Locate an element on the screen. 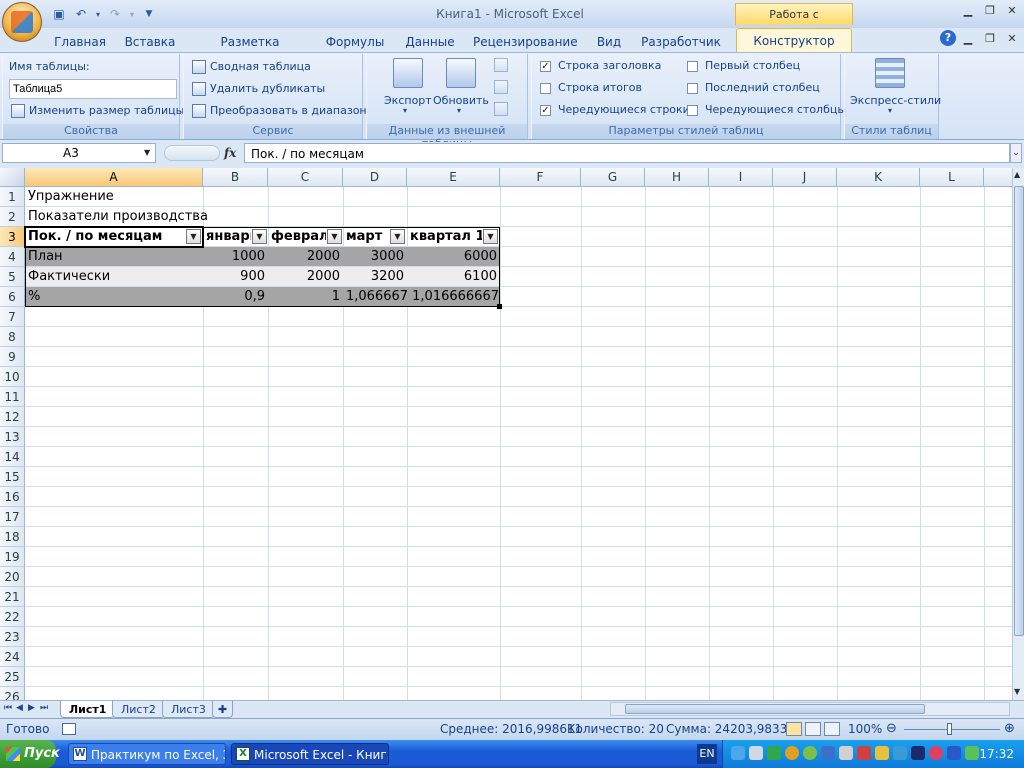 The height and width of the screenshot is (768, 1024). cell-a1: Упражнение is located at coordinates (145, 197).